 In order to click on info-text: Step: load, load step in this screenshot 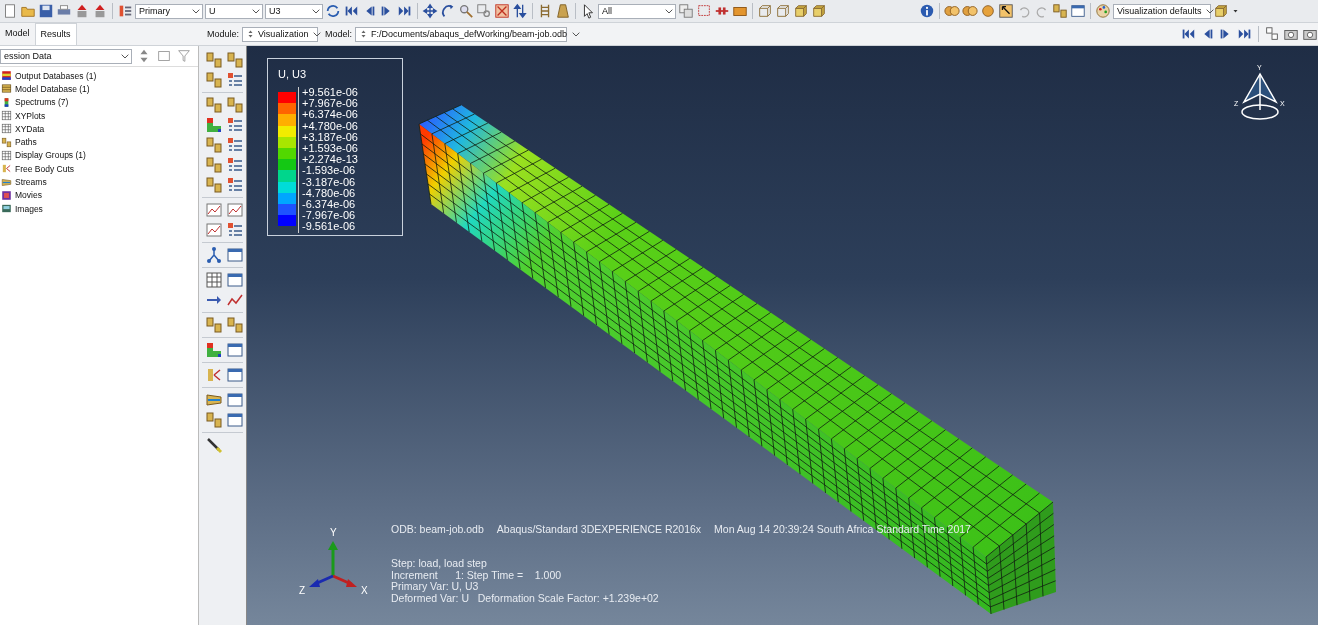, I will do `click(439, 564)`.